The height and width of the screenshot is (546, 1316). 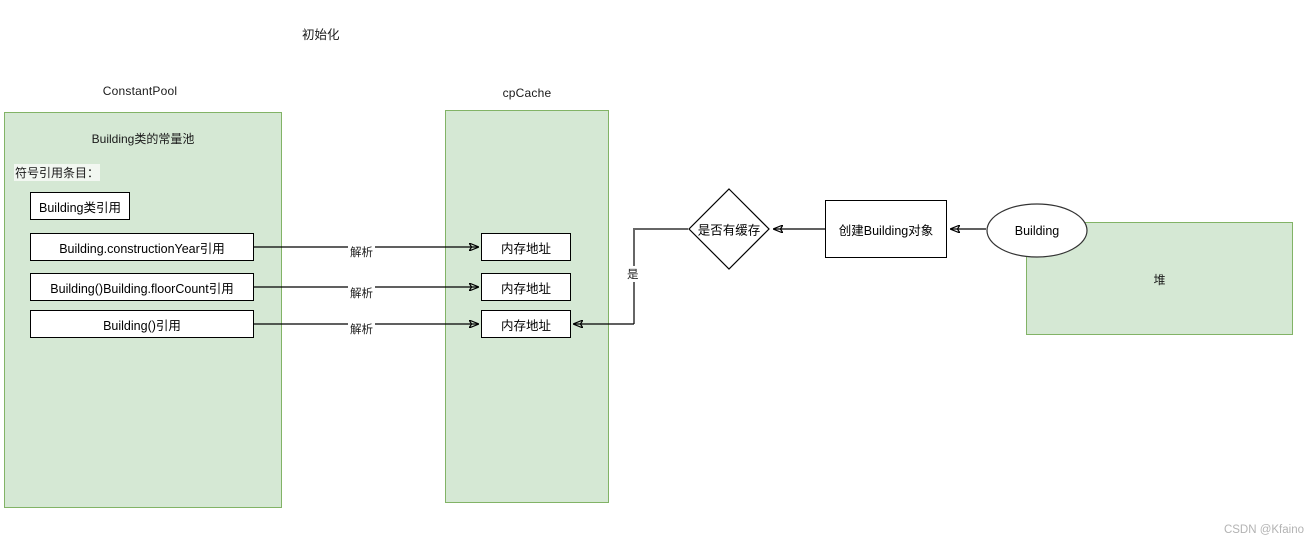 I want to click on ellipse-shape, so click(x=1037, y=230).